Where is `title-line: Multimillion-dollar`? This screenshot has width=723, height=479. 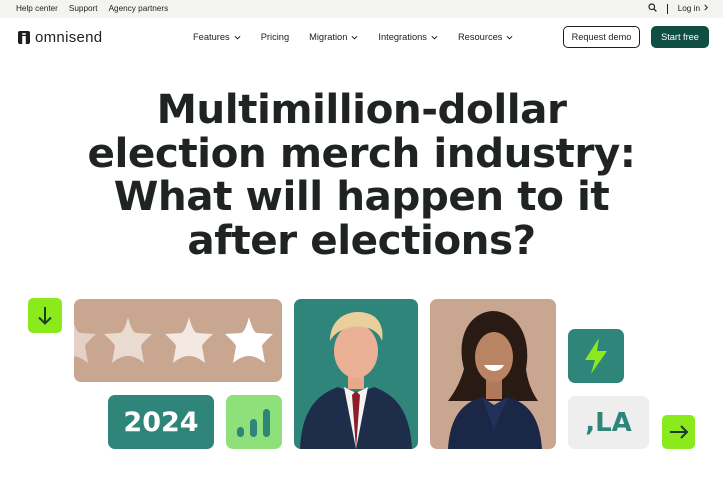 title-line: Multimillion-dollar is located at coordinates (361, 109).